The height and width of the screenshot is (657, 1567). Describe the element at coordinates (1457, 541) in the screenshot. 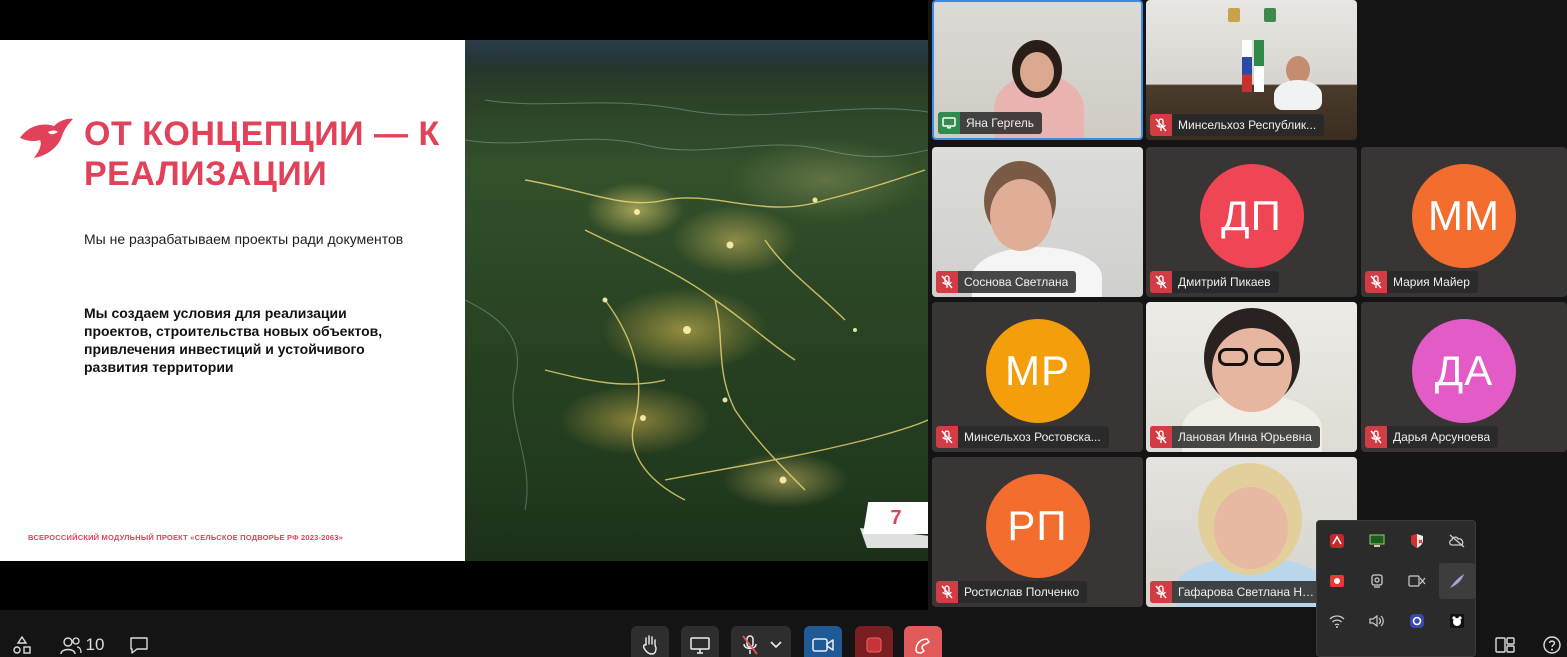

I see `cloud-off-icon` at that location.